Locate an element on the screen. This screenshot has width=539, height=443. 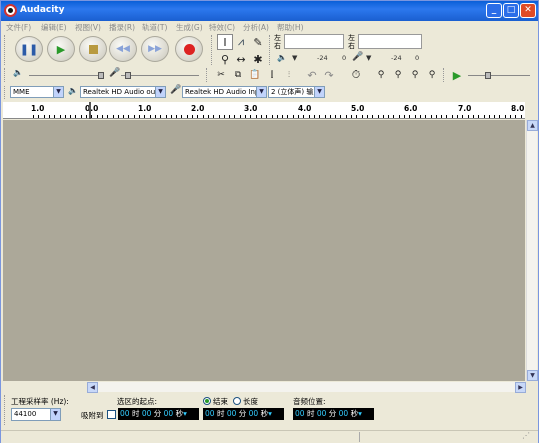
menu-file: 文件(F) is located at coordinates (18, 27).